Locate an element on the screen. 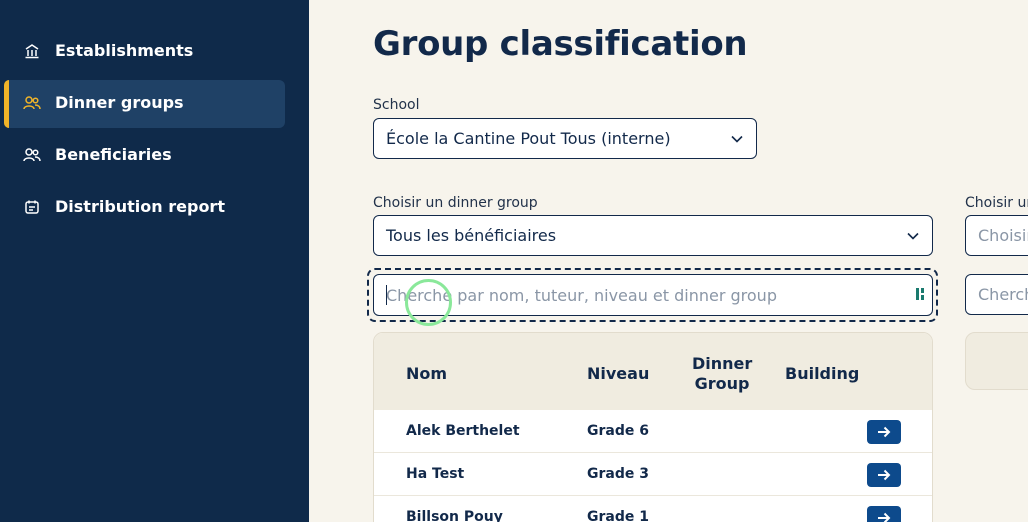 This screenshot has width=1028, height=522. cell-niveau: Grade 3 is located at coordinates (618, 474).